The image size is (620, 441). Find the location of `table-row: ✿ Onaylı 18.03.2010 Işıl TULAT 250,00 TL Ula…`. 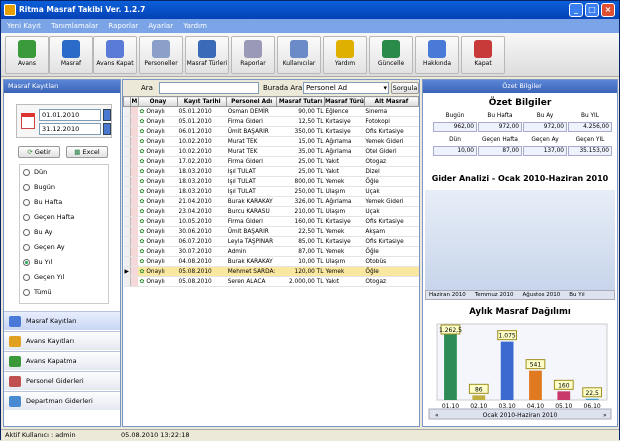

table-row: ✿ Onaylı 18.03.2010 Işıl TULAT 250,00 TL Ula… is located at coordinates (271, 191).